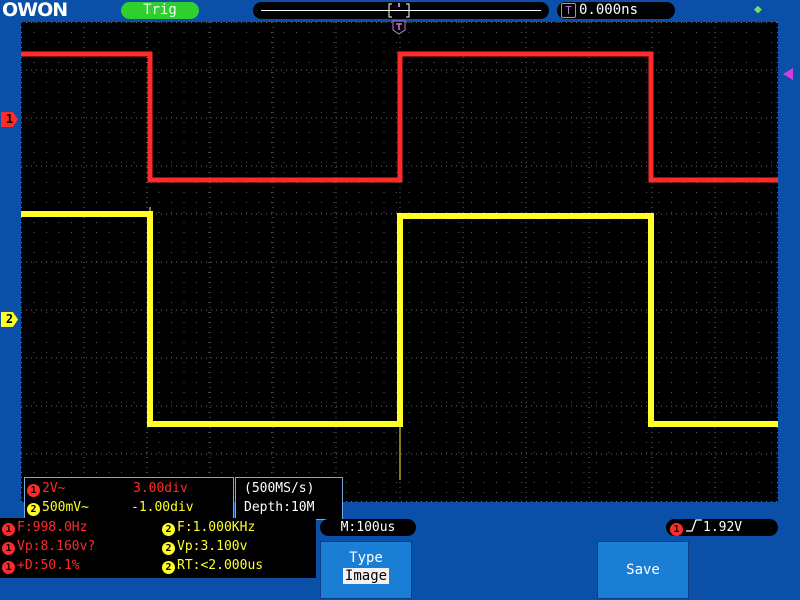 The width and height of the screenshot is (800, 600). What do you see at coordinates (366, 558) in the screenshot?
I see `type-label: Type` at bounding box center [366, 558].